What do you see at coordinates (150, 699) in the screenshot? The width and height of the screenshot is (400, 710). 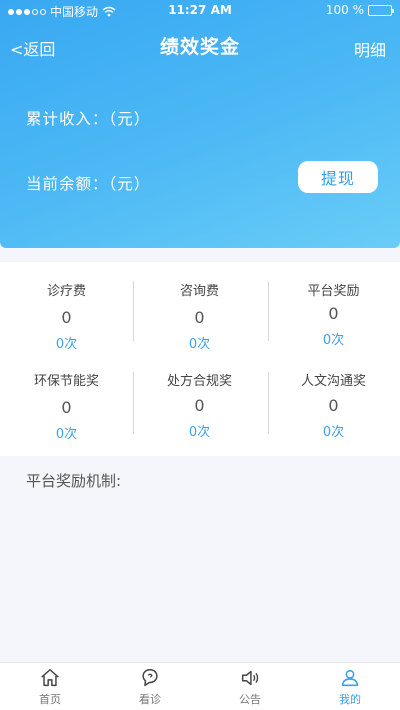 I see `tab-label: 看诊` at bounding box center [150, 699].